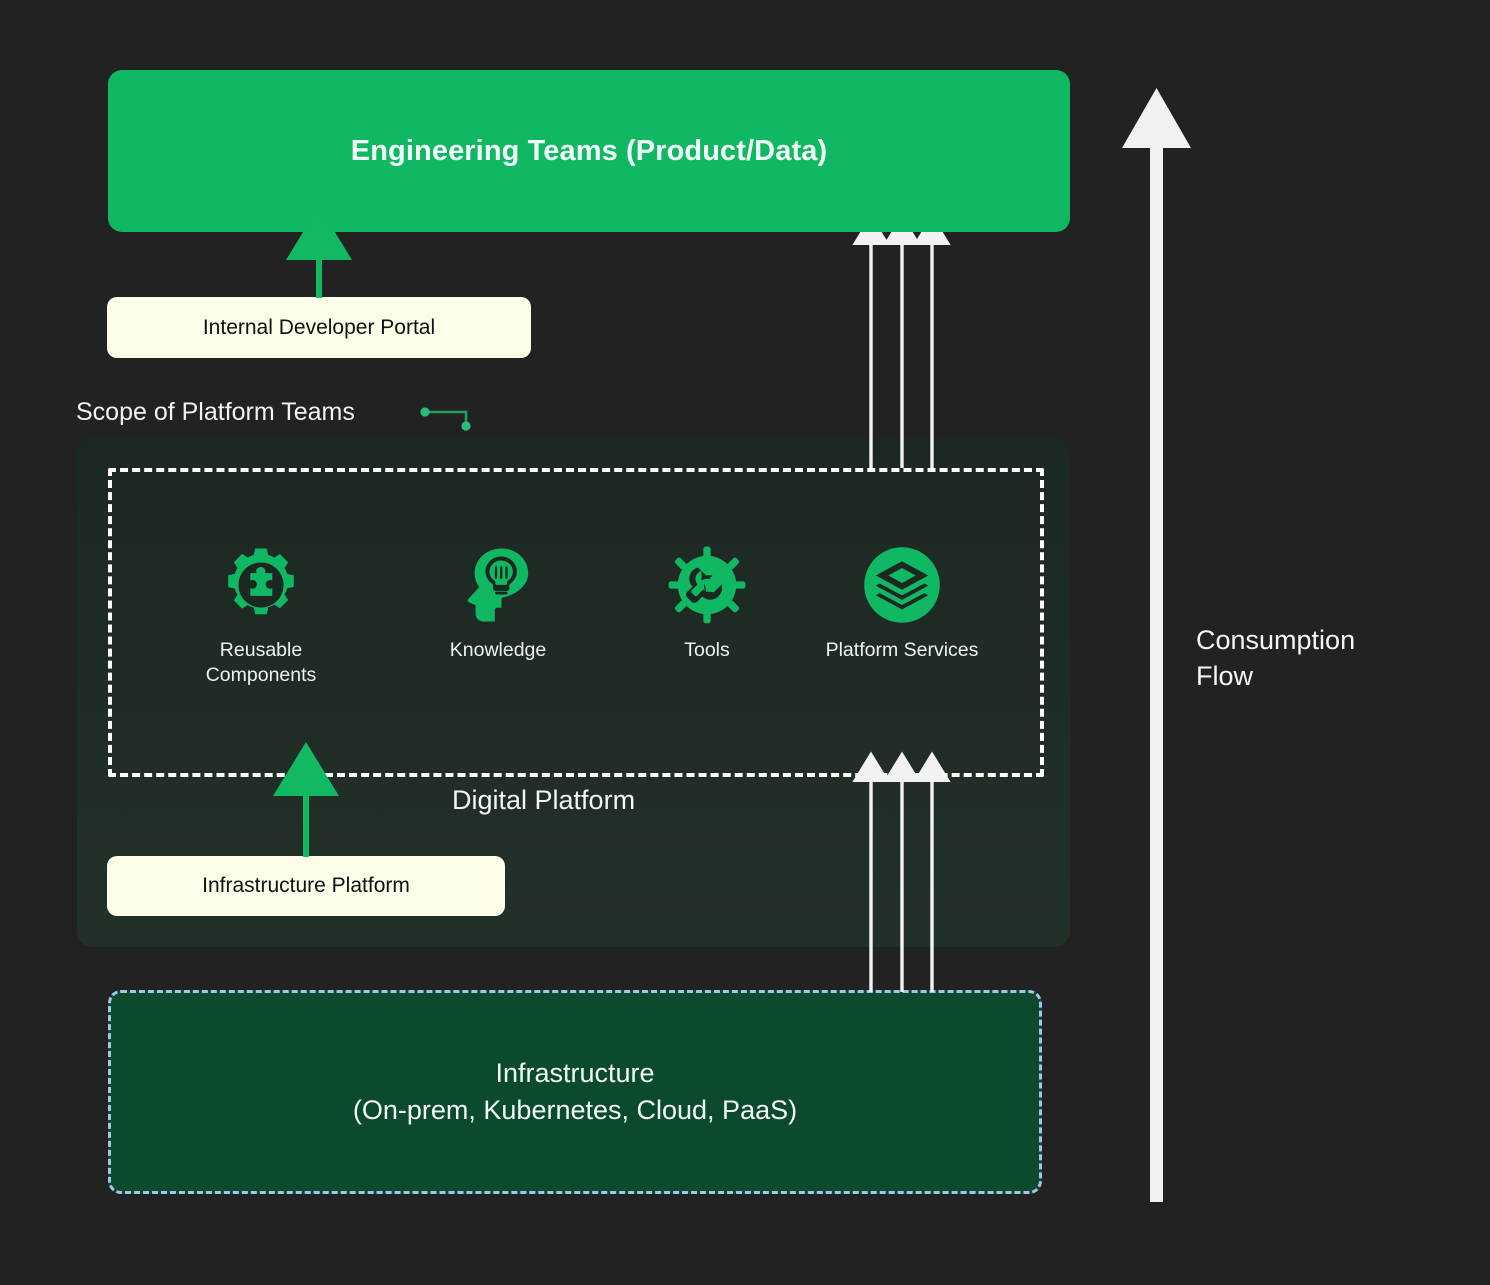 This screenshot has height=1285, width=1490. Describe the element at coordinates (498, 650) in the screenshot. I see `capability-label: Knowledge` at that location.